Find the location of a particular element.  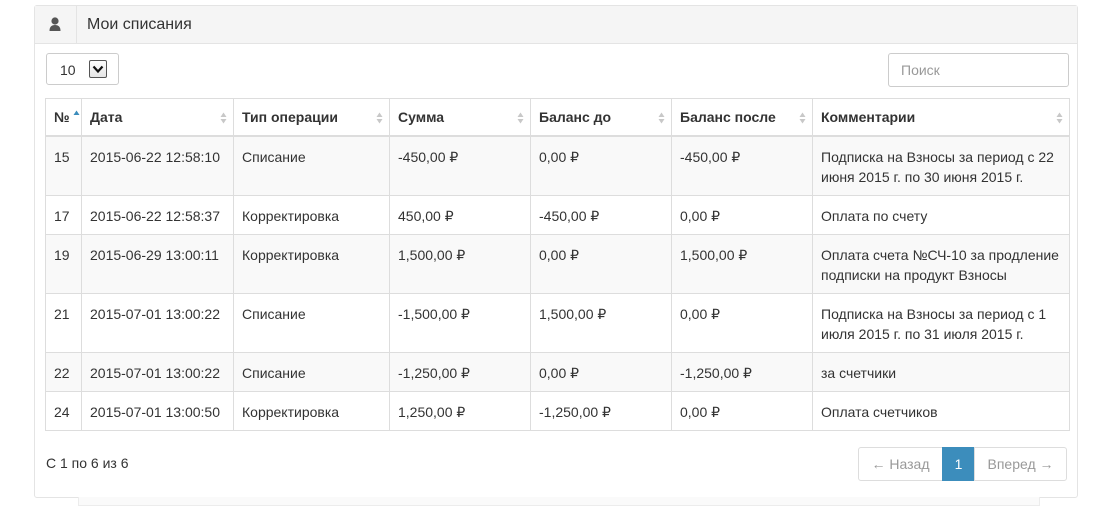

column-header-label: Баланс после is located at coordinates (728, 117).